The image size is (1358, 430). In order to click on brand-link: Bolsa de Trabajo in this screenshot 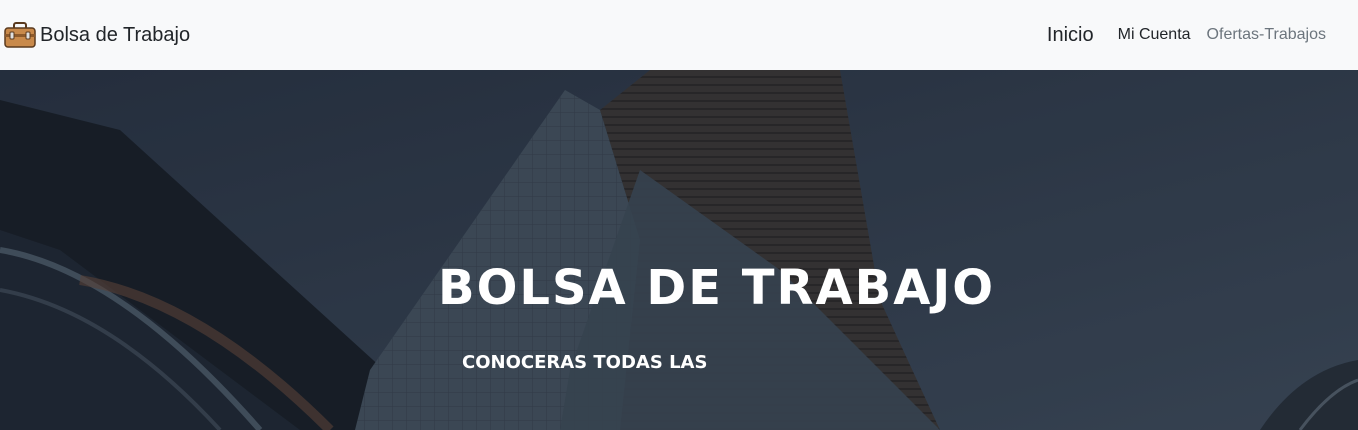, I will do `click(97, 35)`.